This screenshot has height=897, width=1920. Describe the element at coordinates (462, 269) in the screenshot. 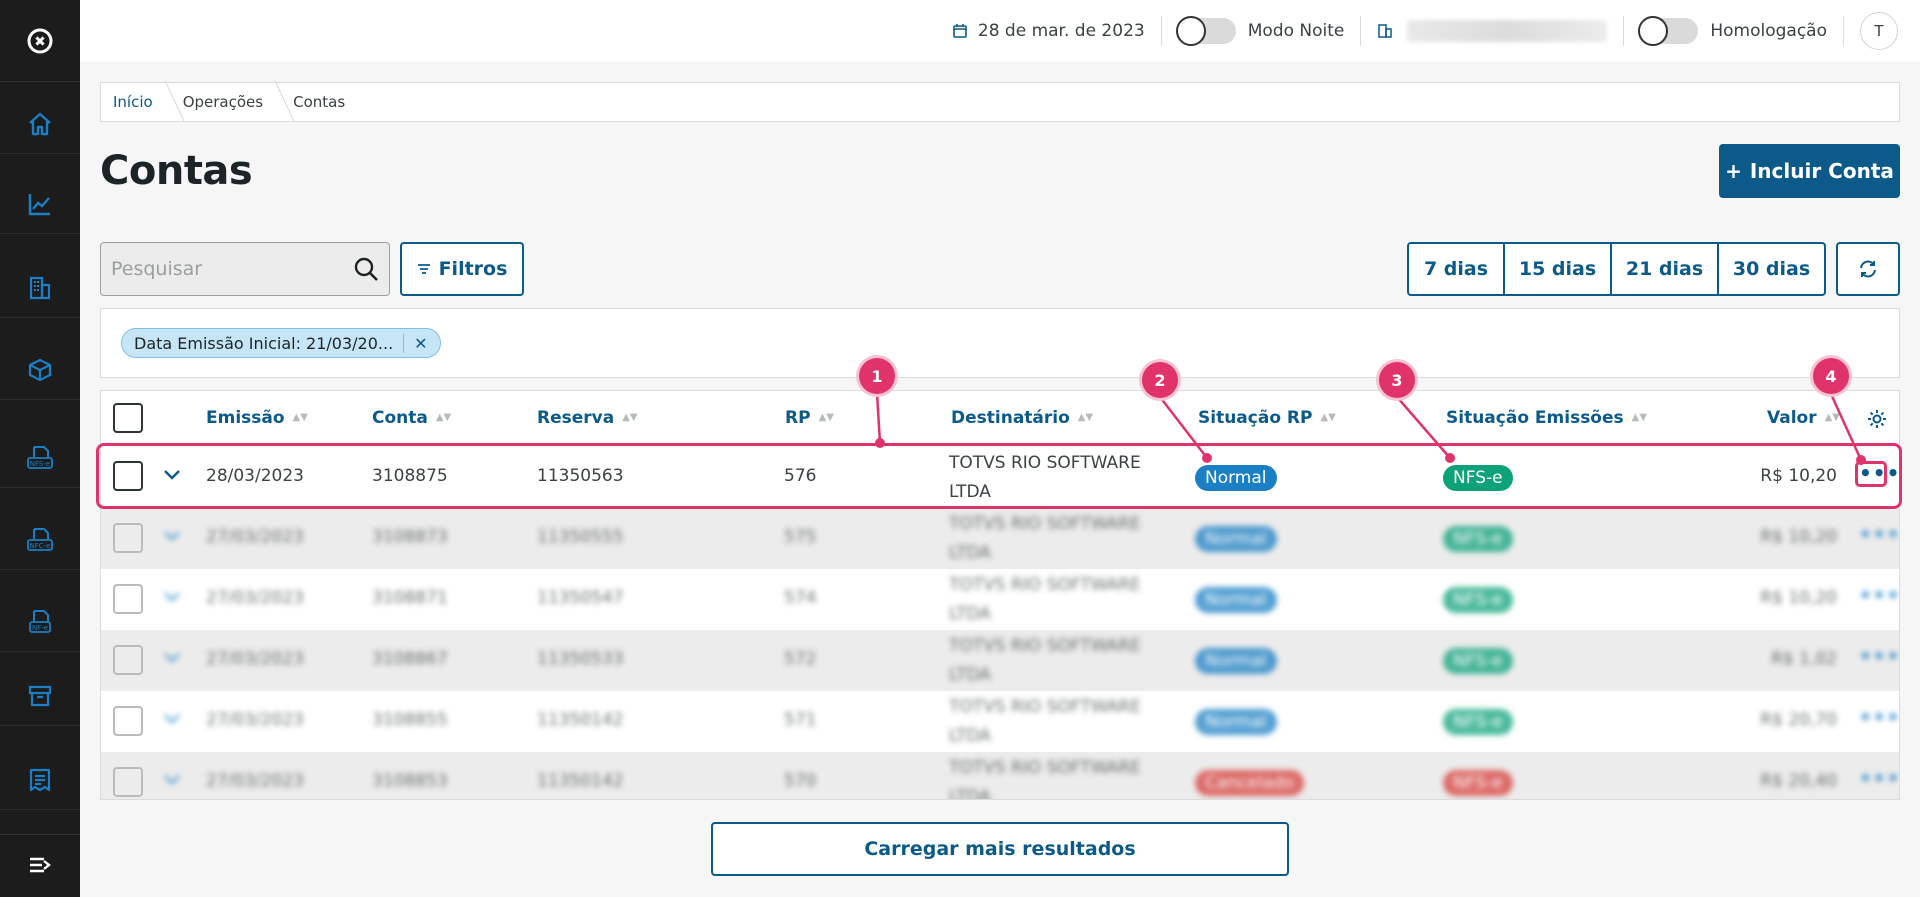

I see `filters-button: Filtros` at that location.